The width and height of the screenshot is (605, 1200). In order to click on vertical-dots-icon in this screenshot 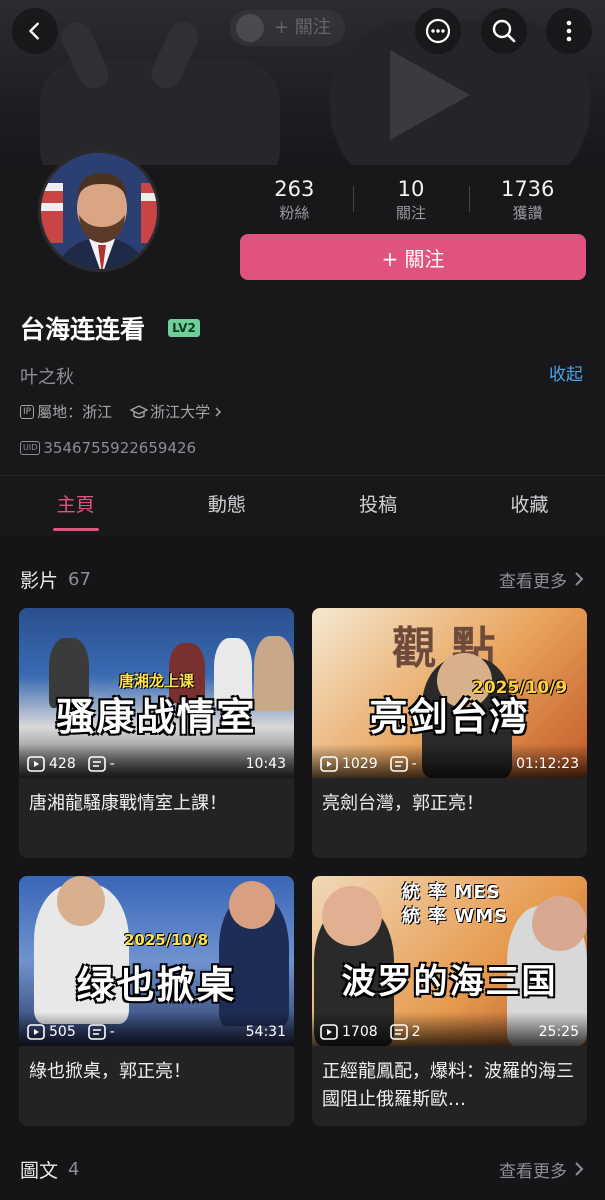, I will do `click(569, 31)`.